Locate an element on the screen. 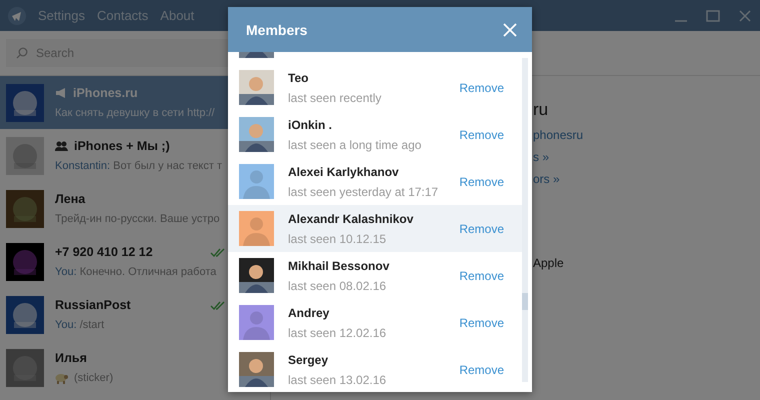  group-icon is located at coordinates (61, 146).